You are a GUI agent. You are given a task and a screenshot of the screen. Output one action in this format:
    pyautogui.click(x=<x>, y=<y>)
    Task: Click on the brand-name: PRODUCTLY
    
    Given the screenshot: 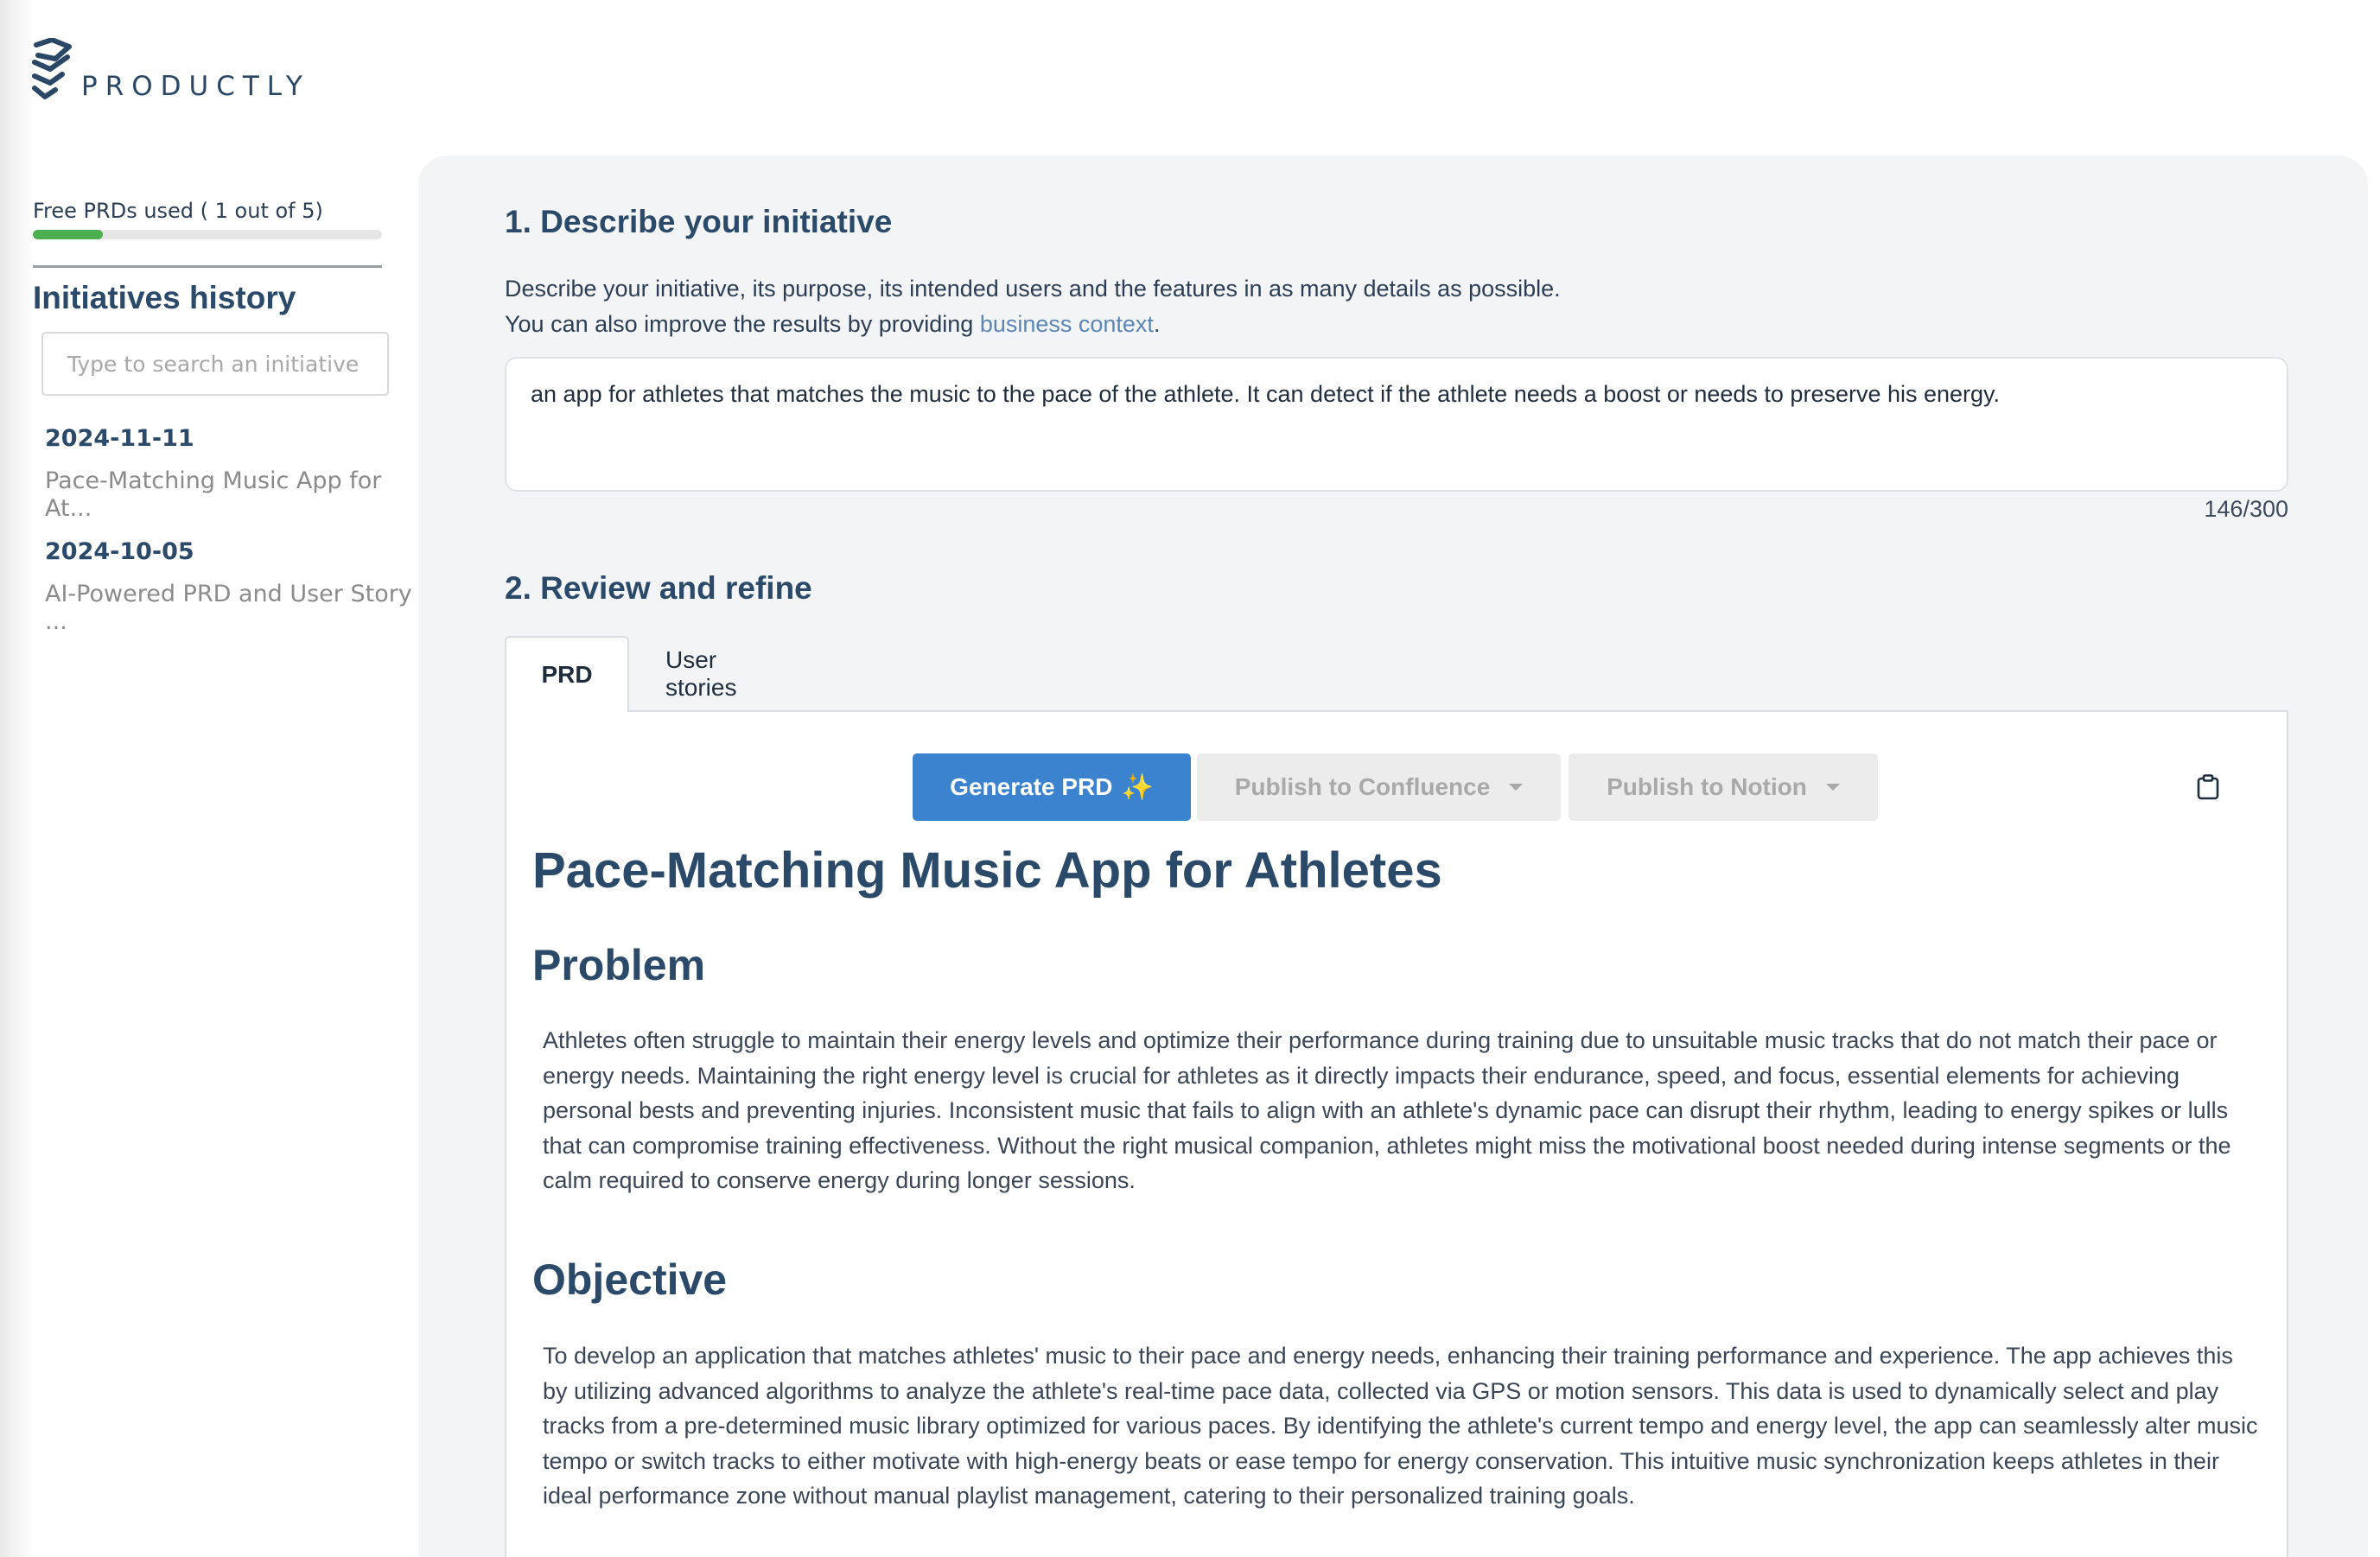 What is the action you would take?
    pyautogui.click(x=195, y=86)
    